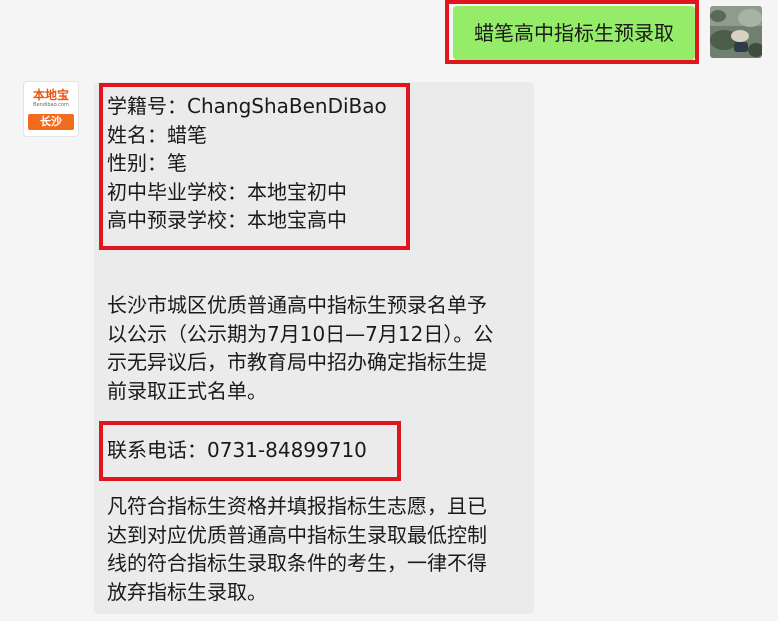 Image resolution: width=778 pixels, height=621 pixels. What do you see at coordinates (50, 95) in the screenshot?
I see `avatar-brand: 本地宝` at bounding box center [50, 95].